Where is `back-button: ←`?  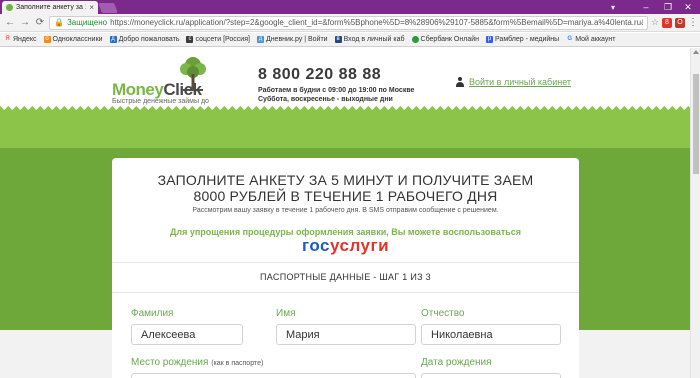 back-button: ← is located at coordinates (10, 23).